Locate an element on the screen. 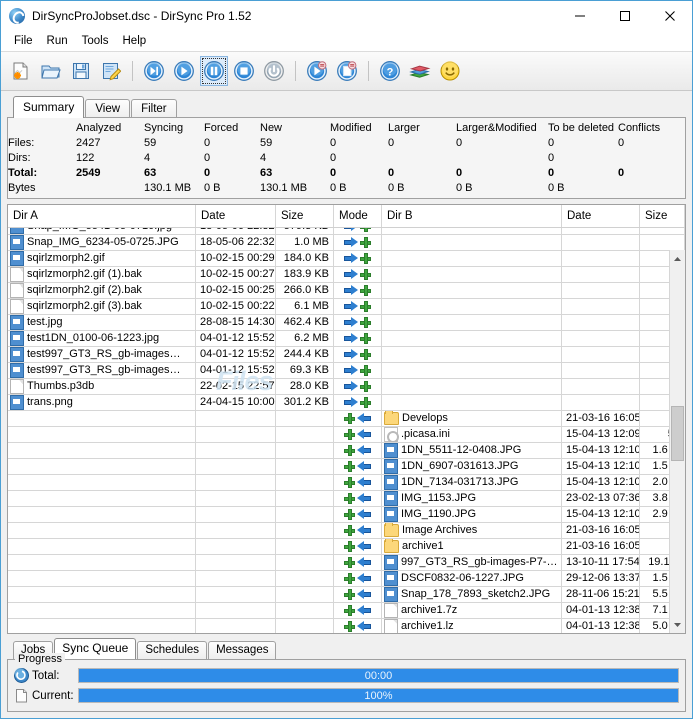 The image size is (693, 719). about-icon is located at coordinates (450, 71).